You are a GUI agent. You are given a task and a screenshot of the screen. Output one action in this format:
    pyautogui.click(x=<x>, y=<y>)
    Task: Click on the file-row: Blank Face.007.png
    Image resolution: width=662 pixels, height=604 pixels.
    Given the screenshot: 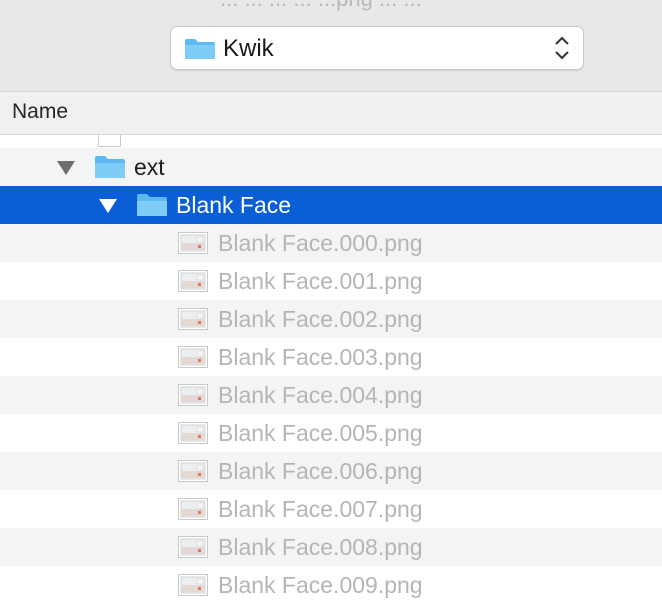 What is the action you would take?
    pyautogui.click(x=331, y=509)
    